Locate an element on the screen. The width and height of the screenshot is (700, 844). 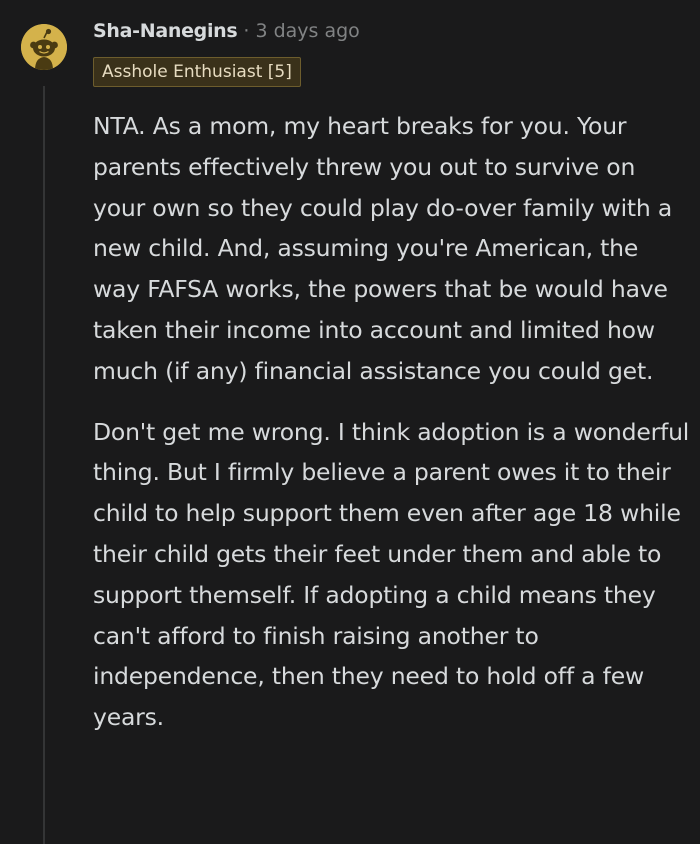
comment-header: Sha-Nanegins · 3 days ago is located at coordinates (226, 31).